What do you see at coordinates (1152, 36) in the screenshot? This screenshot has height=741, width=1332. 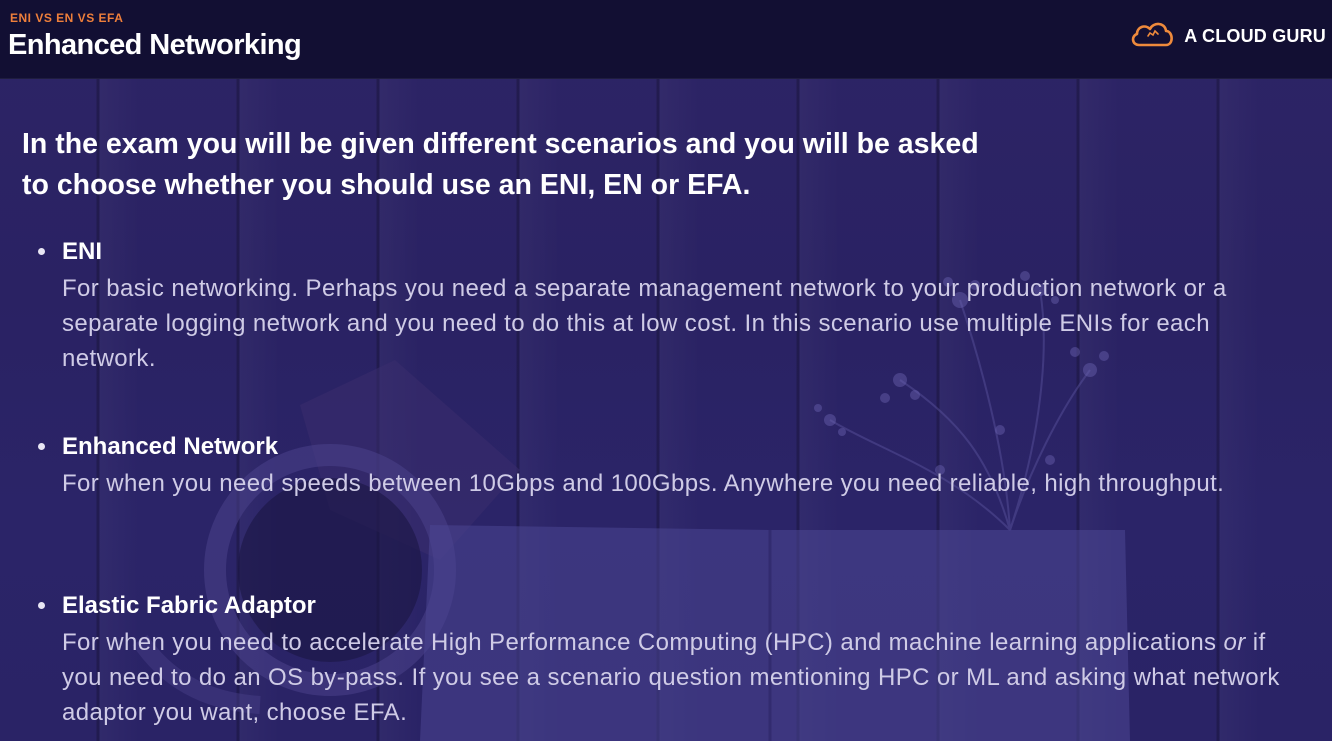 I see `cloud-logo-icon` at bounding box center [1152, 36].